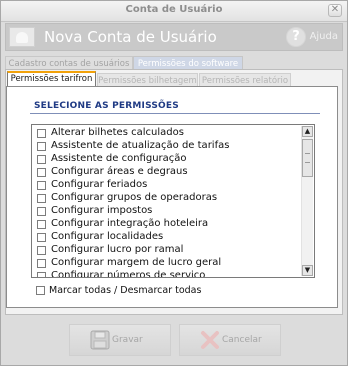 The height and width of the screenshot is (366, 348). Describe the element at coordinates (308, 37) in the screenshot. I see `help-button: ? Ajuda` at that location.